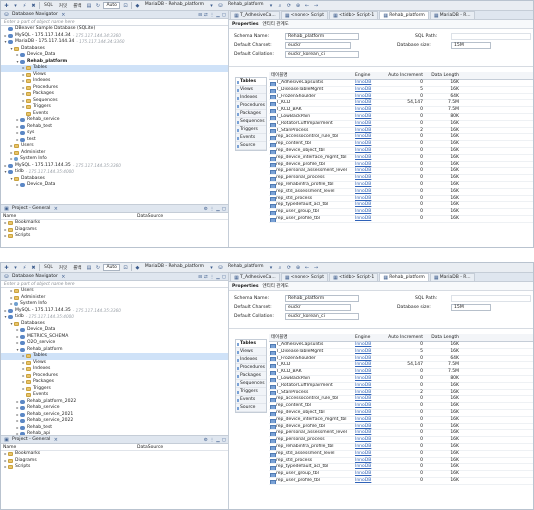 The image size is (534, 510). I want to click on default-collation-select: euckr_korean_ci, so click(322, 54).